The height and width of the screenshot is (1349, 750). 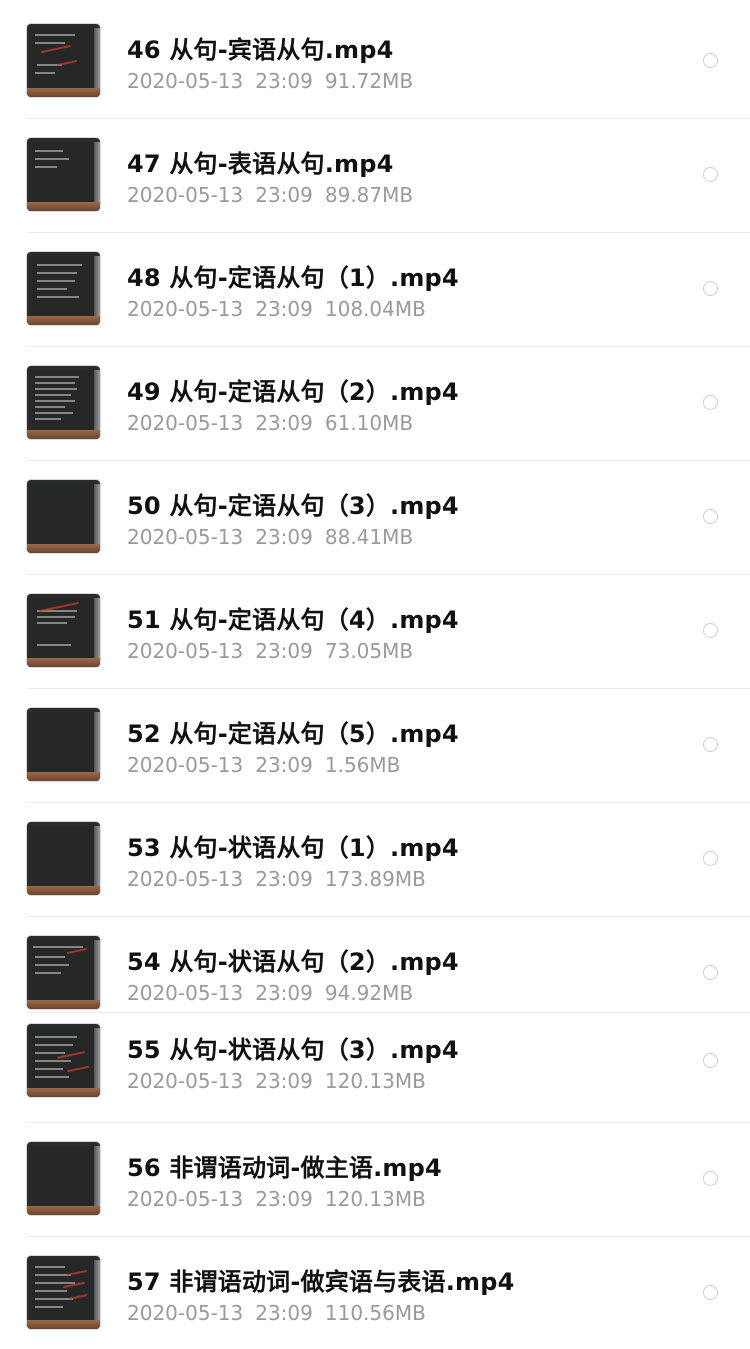 I want to click on file-name: 53 从句-状语从句（1）.mp4, so click(x=293, y=848).